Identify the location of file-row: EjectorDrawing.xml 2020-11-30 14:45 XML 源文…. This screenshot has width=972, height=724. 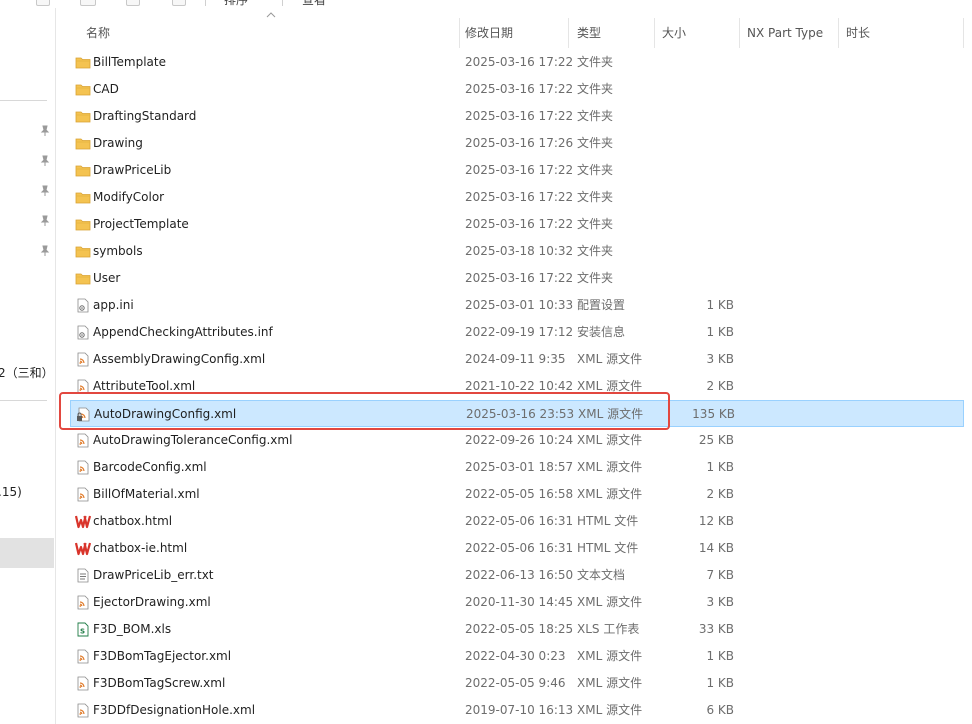
(517, 602).